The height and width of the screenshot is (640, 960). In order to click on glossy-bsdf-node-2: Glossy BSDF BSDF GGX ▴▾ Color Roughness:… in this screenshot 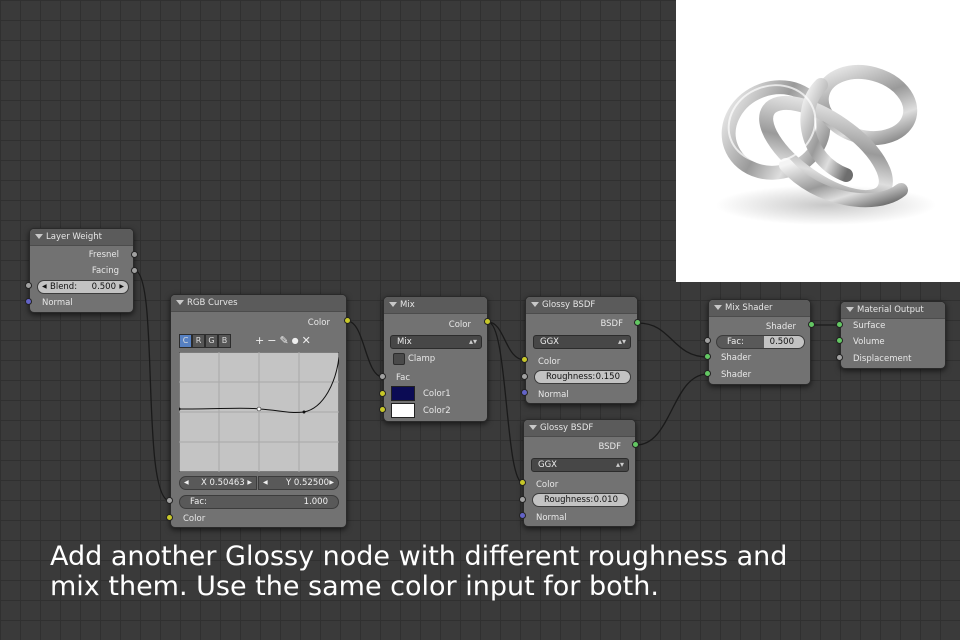, I will do `click(579, 473)`.